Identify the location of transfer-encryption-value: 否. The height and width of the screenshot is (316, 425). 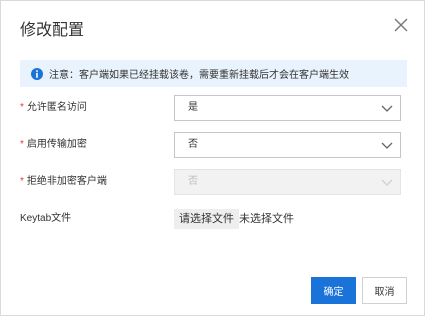
(193, 144).